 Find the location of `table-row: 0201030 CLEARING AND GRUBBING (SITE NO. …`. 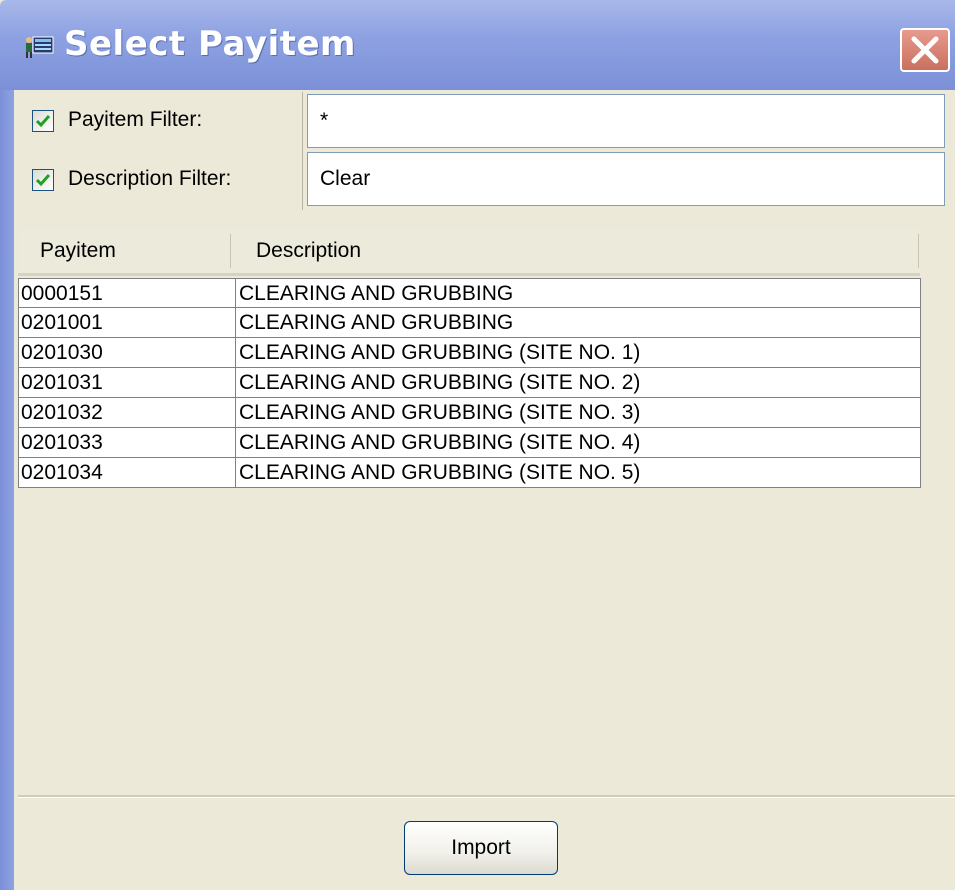

table-row: 0201030 CLEARING AND GRUBBING (SITE NO. … is located at coordinates (470, 353).